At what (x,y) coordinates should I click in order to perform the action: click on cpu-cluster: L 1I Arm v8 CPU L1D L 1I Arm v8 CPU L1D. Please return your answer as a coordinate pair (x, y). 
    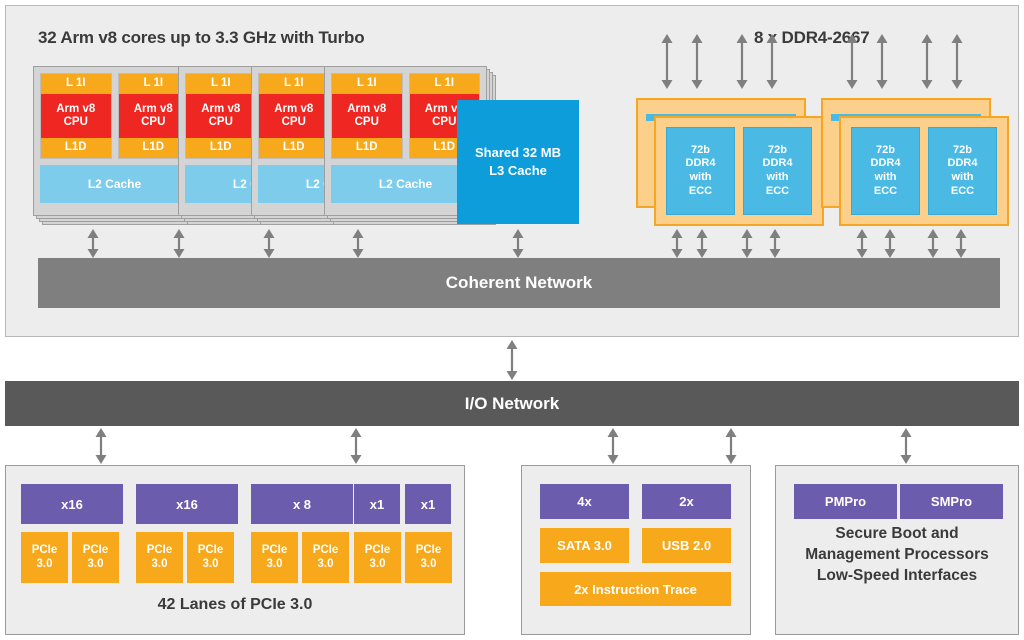
    Looking at the image, I should click on (114, 141).